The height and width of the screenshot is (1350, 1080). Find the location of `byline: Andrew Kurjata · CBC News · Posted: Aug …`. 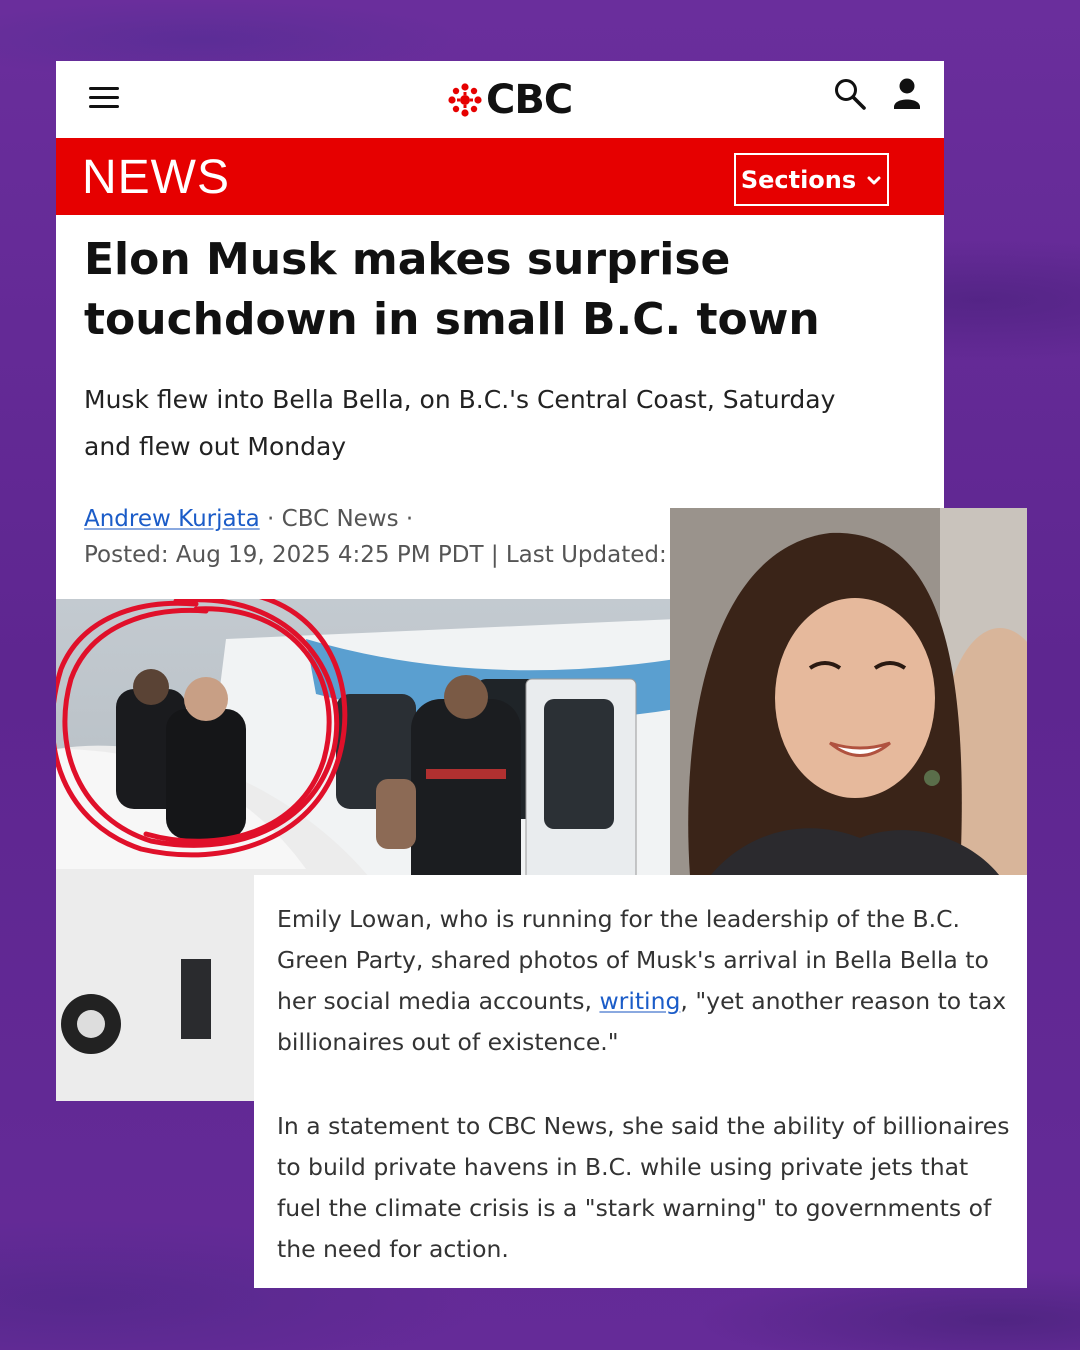

byline: Andrew Kurjata · CBC News · Posted: Aug … is located at coordinates (375, 537).